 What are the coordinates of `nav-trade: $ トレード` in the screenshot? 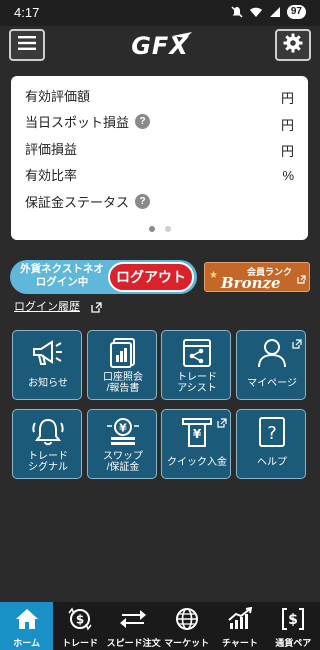 It's located at (79, 626).